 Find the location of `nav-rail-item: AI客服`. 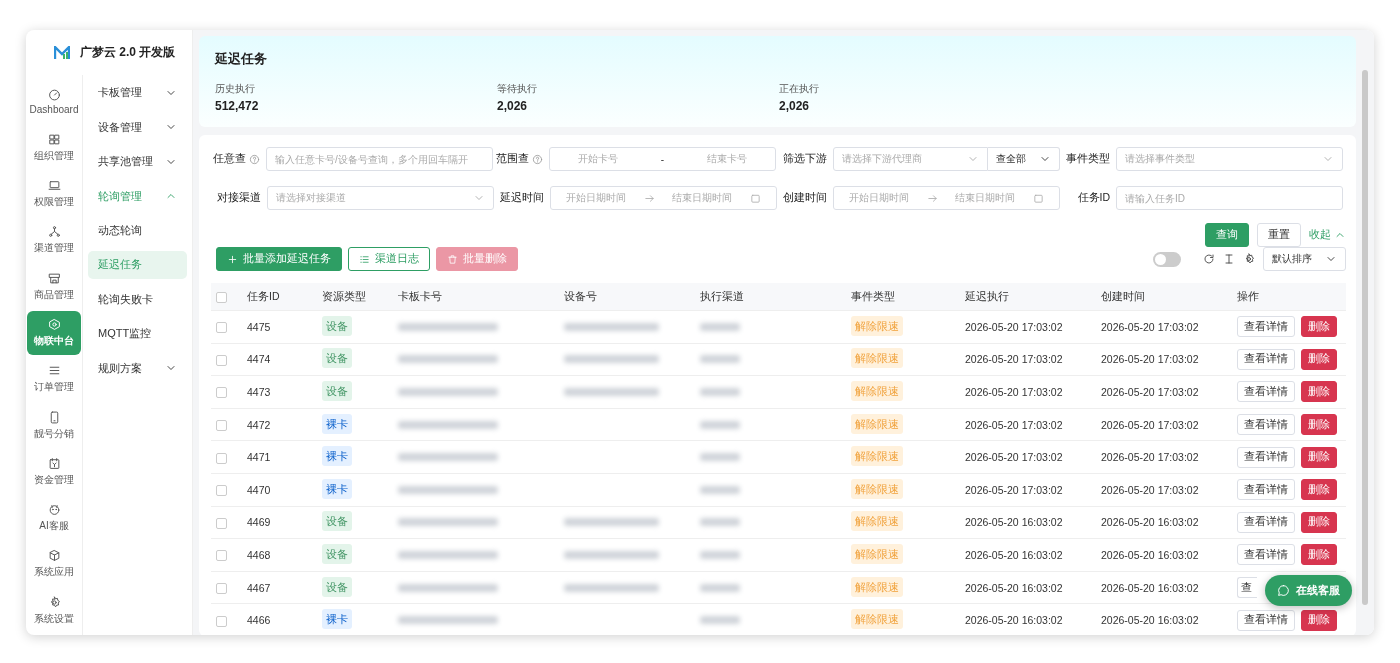

nav-rail-item: AI客服 is located at coordinates (54, 518).